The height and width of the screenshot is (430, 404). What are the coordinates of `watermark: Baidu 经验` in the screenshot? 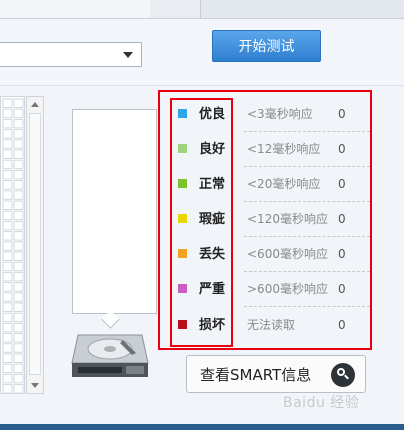 It's located at (321, 403).